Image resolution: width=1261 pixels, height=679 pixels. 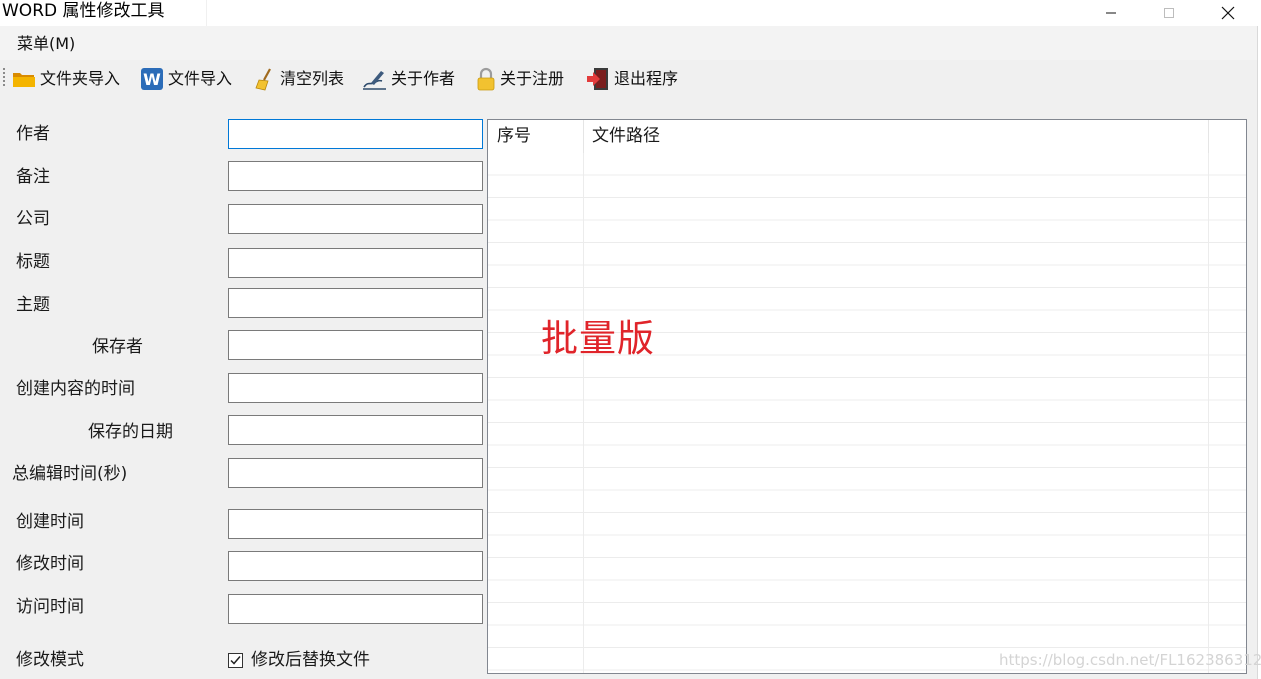 What do you see at coordinates (355, 134) in the screenshot?
I see `author-input` at bounding box center [355, 134].